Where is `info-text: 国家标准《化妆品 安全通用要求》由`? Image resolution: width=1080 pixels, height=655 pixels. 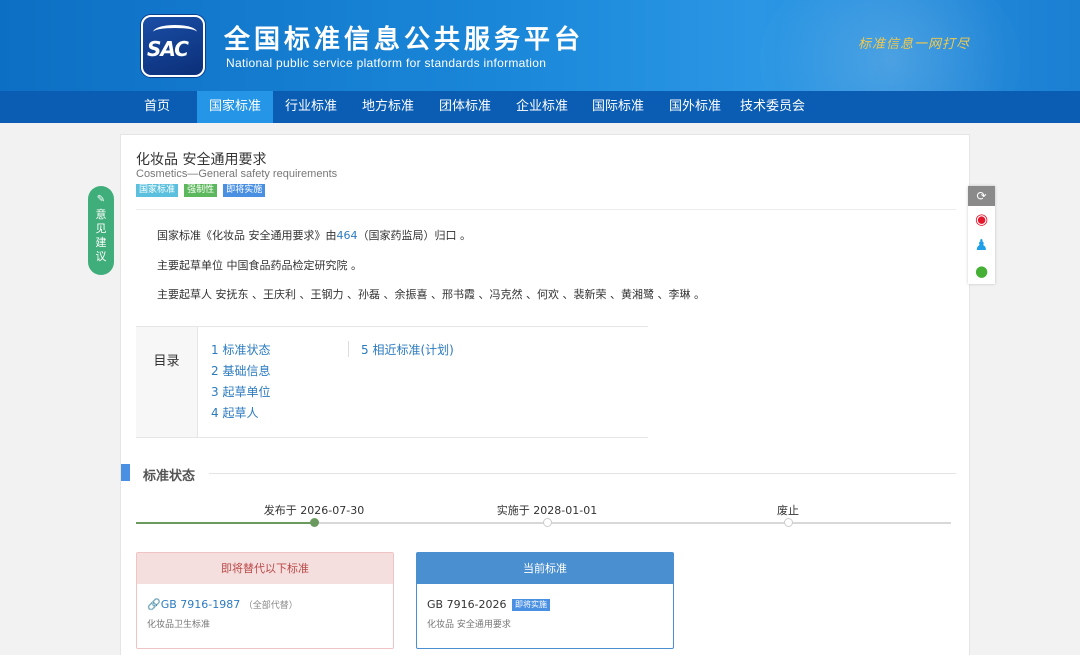 info-text: 国家标准《化妆品 安全通用要求》由 is located at coordinates (247, 235).